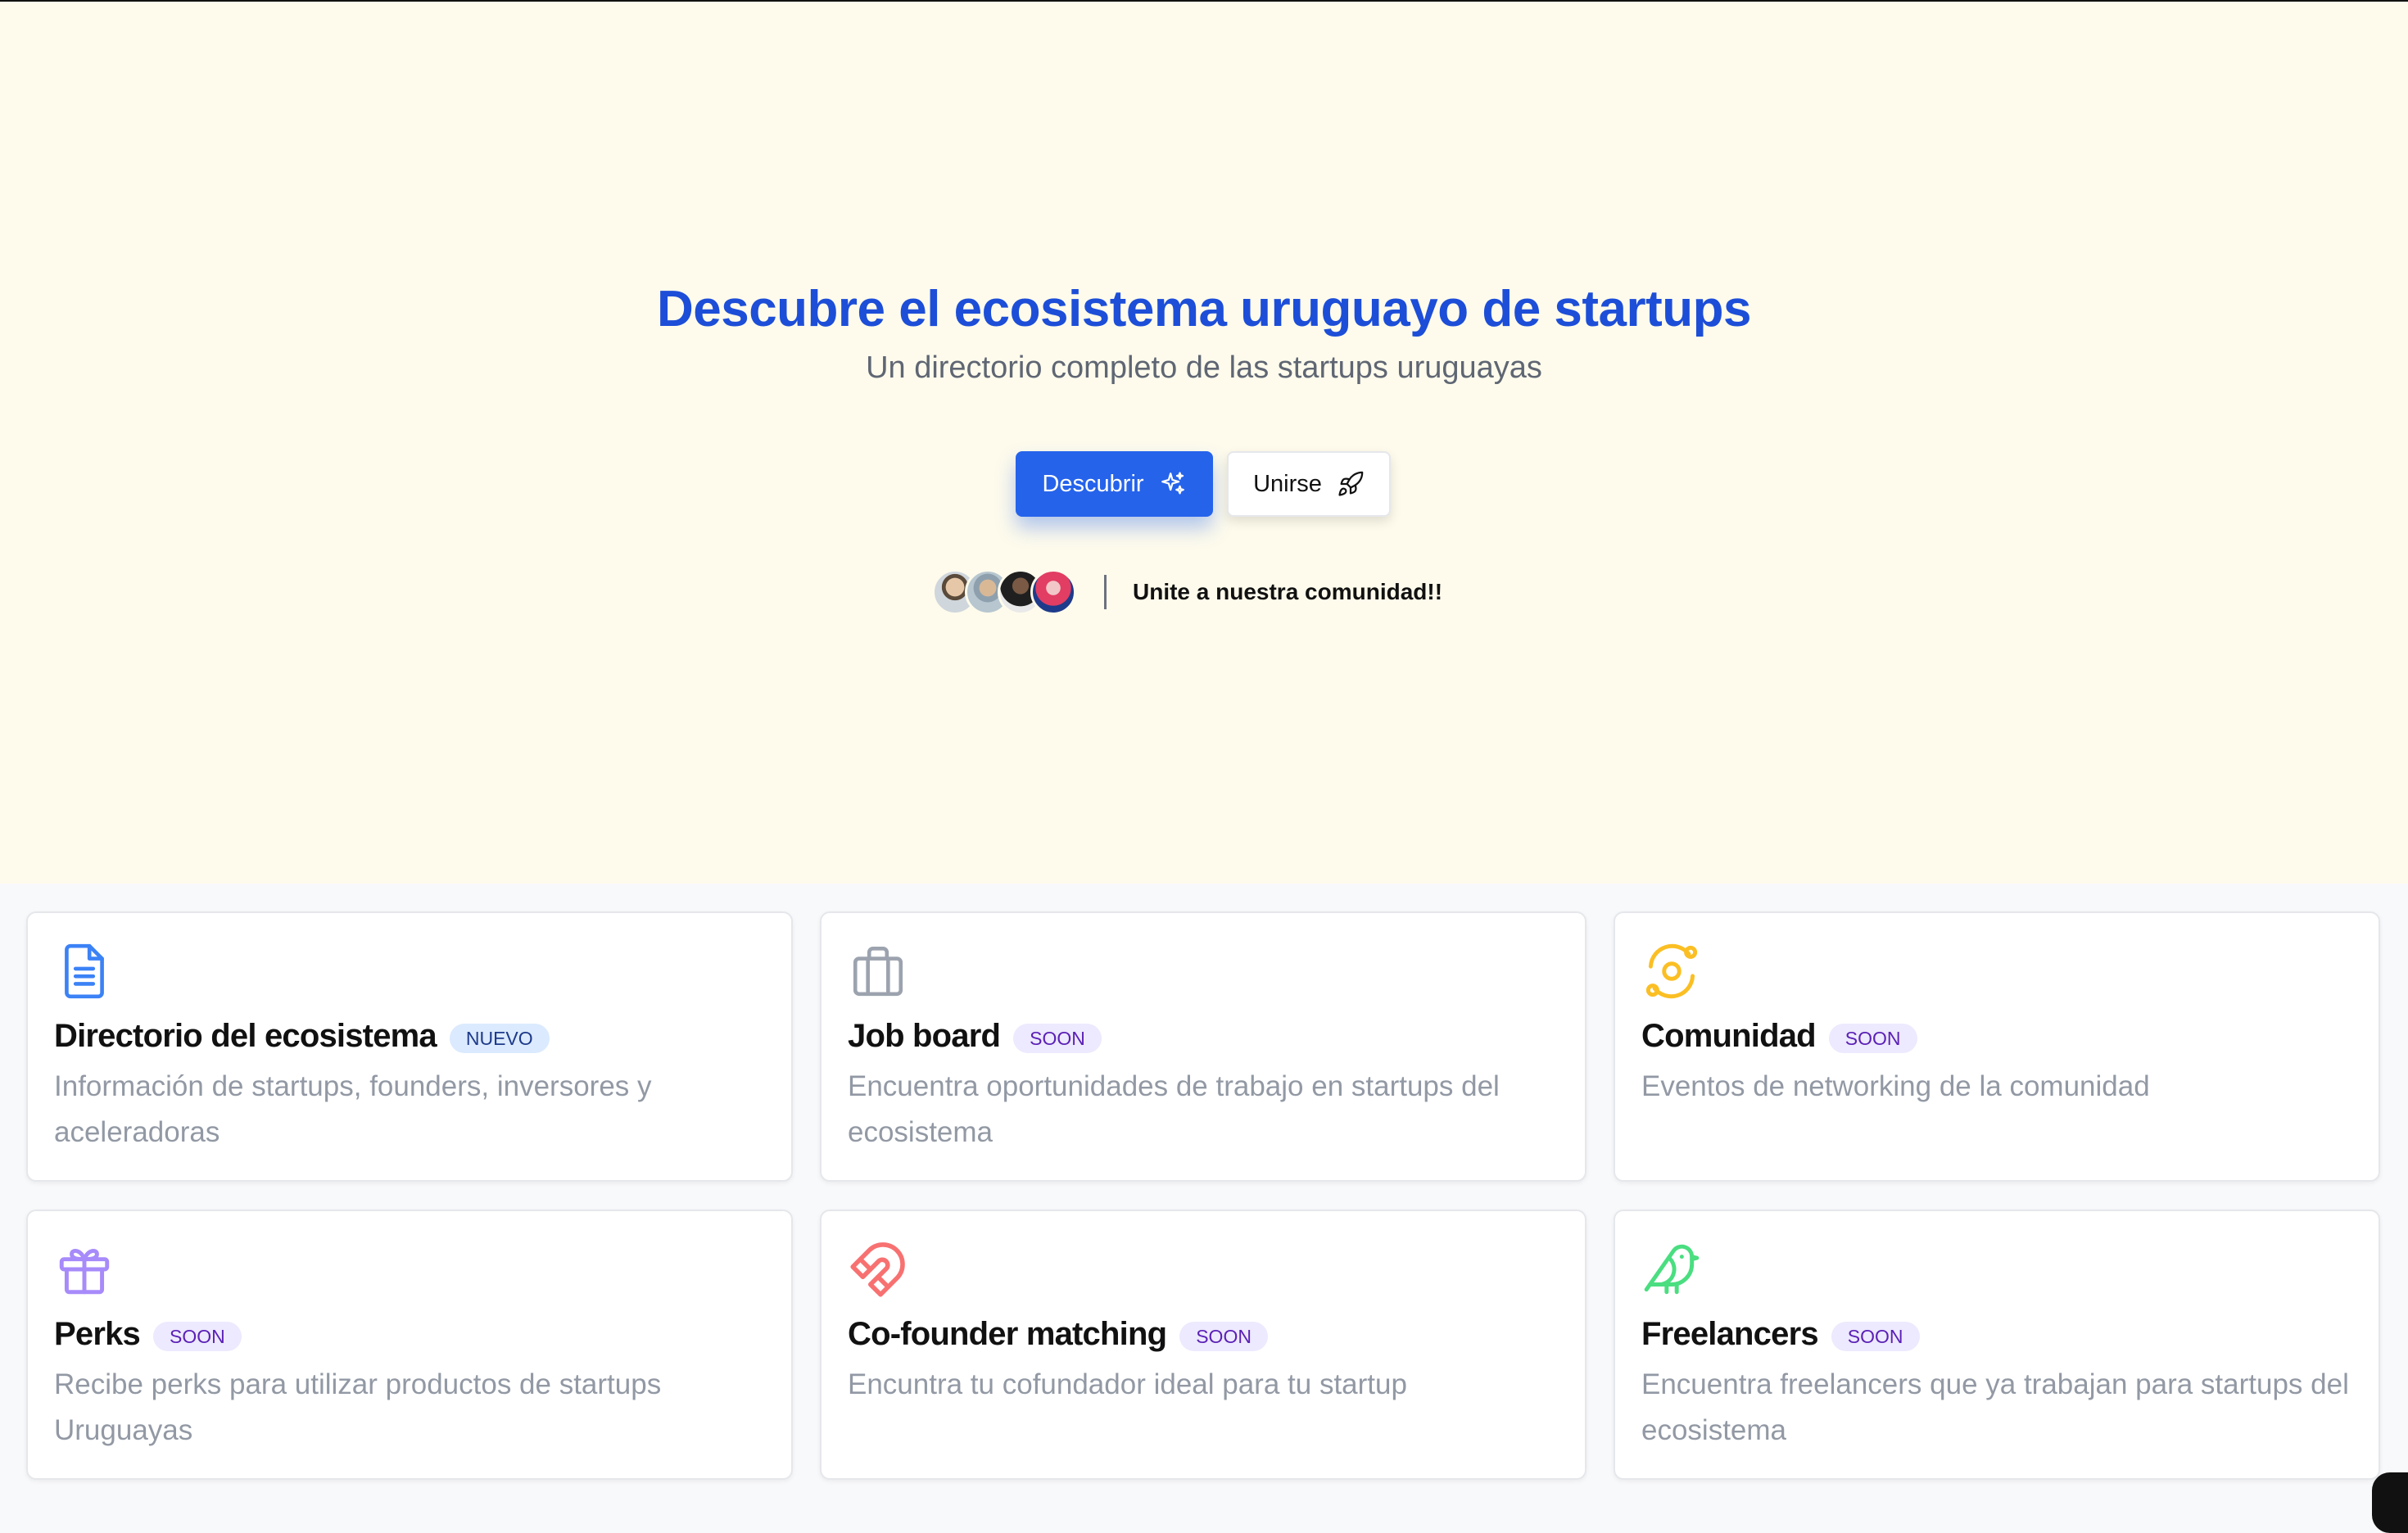 Image resolution: width=2408 pixels, height=1533 pixels. What do you see at coordinates (1172, 483) in the screenshot?
I see `sparkles-icon` at bounding box center [1172, 483].